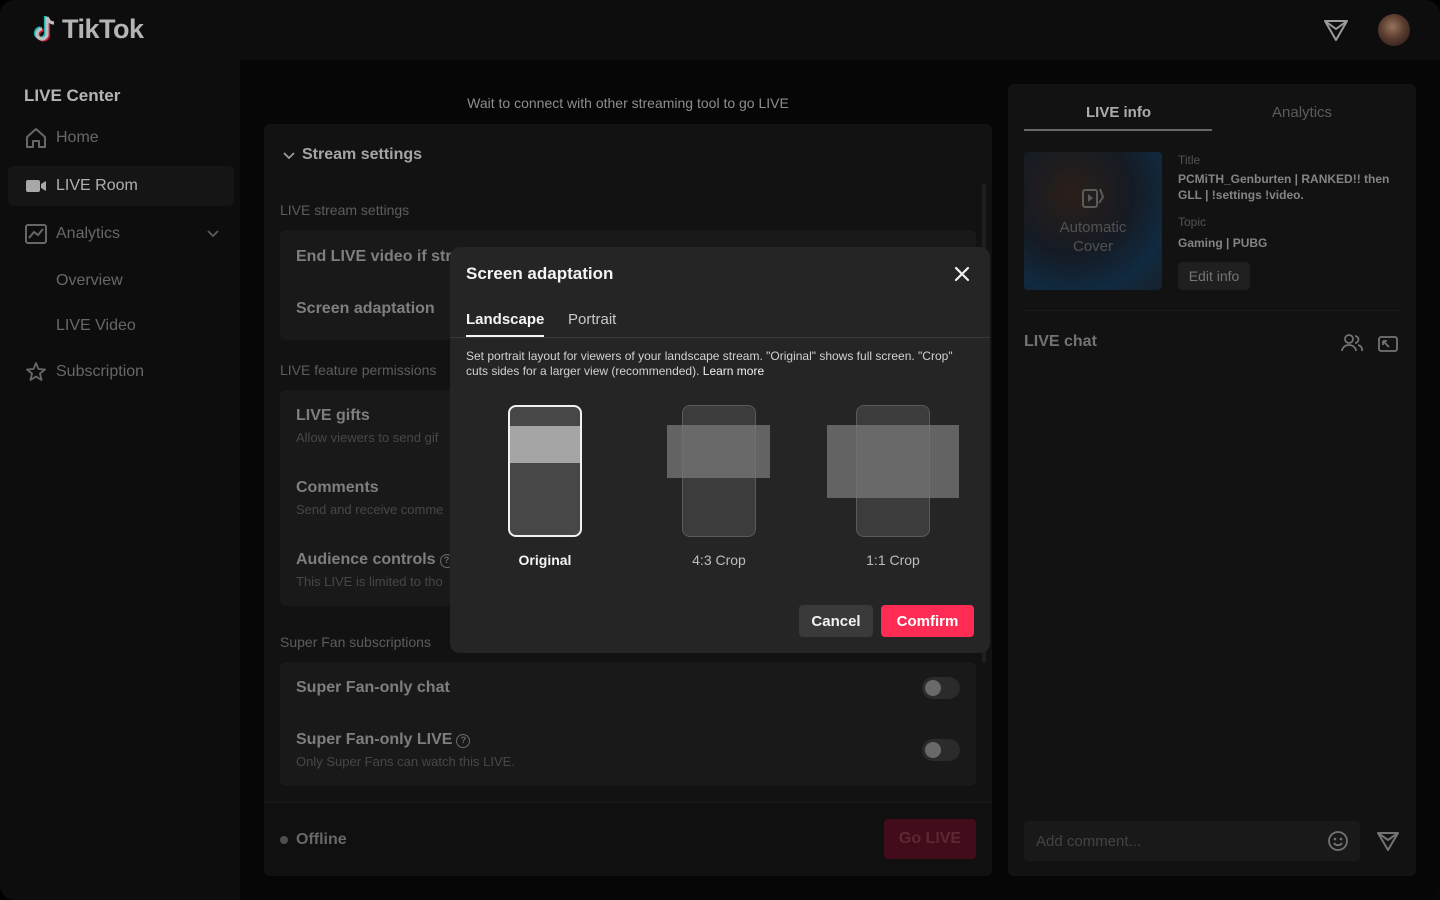  What do you see at coordinates (505, 319) in the screenshot?
I see `tab-landscape: Landscape` at bounding box center [505, 319].